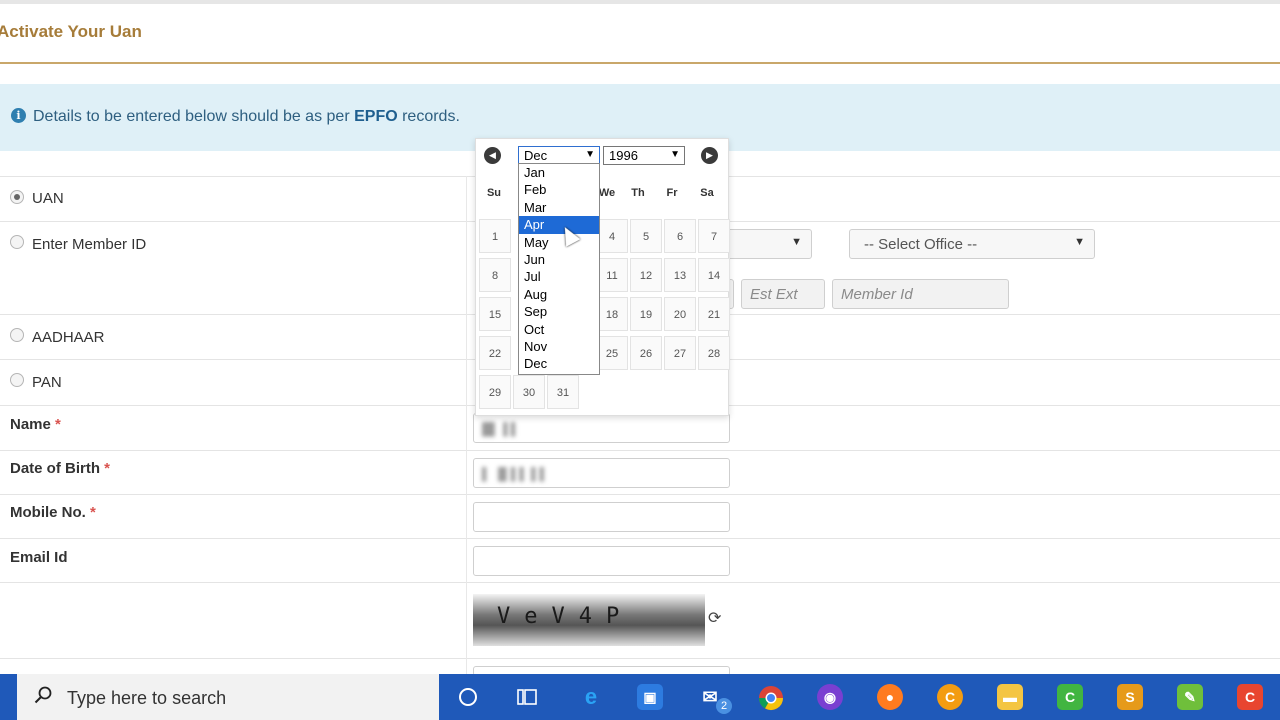 The width and height of the screenshot is (1280, 720). What do you see at coordinates (646, 314) in the screenshot?
I see `day-cell: 19` at bounding box center [646, 314].